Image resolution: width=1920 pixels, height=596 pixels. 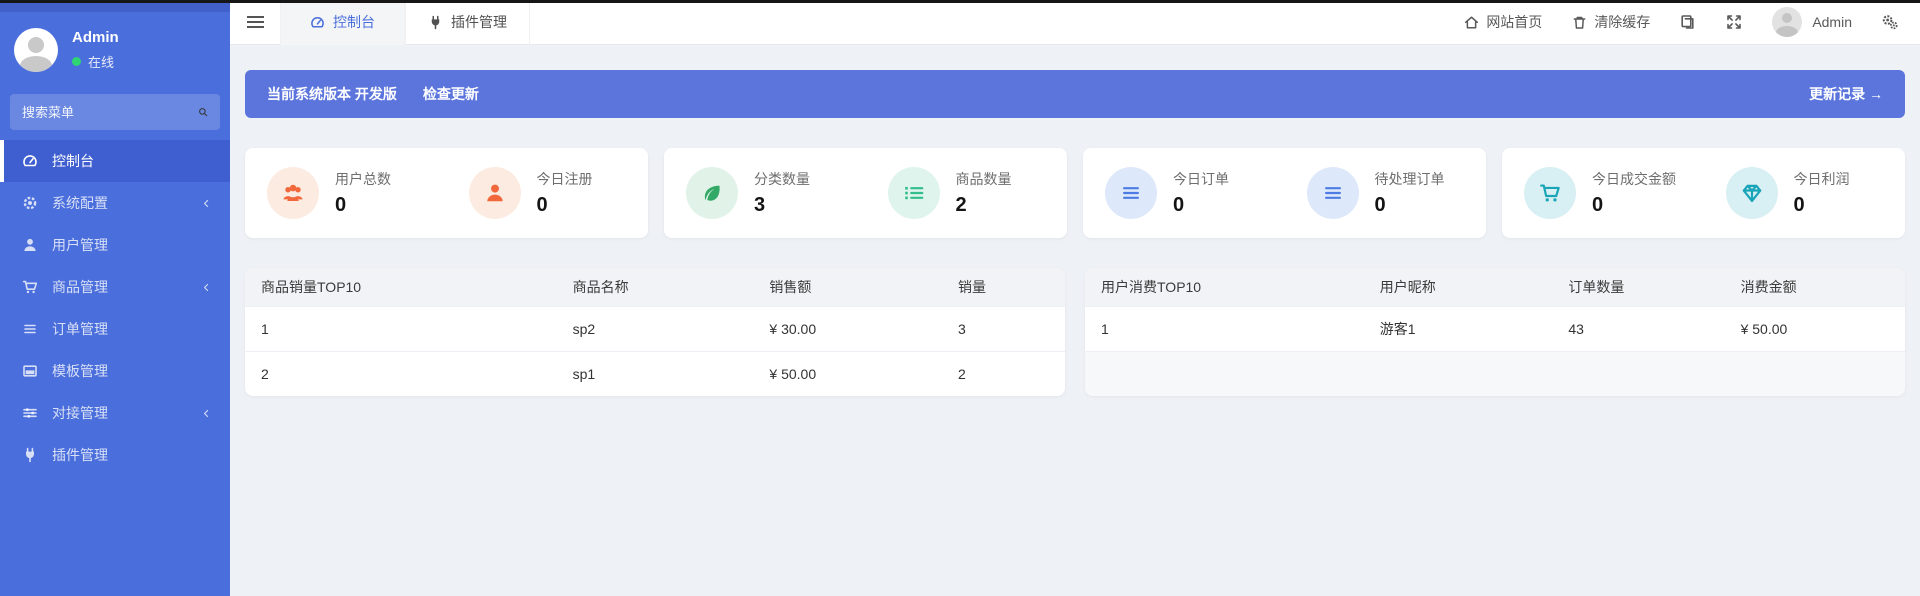 What do you see at coordinates (960, 1) in the screenshot?
I see `window-top-edge` at bounding box center [960, 1].